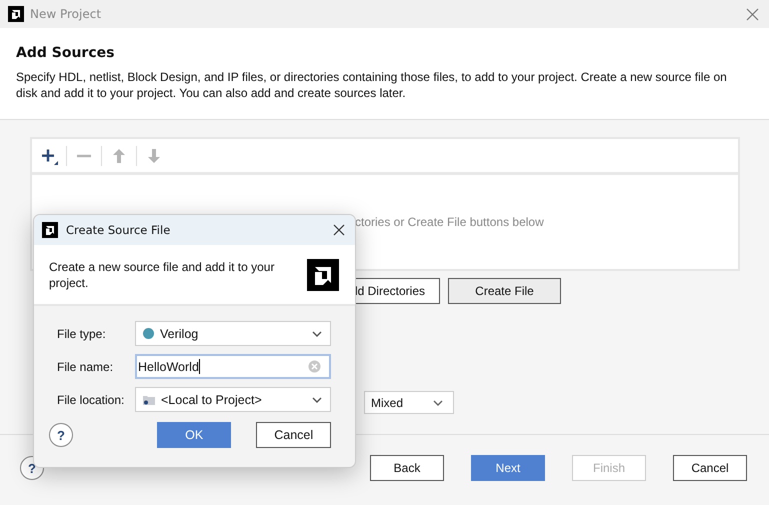 This screenshot has width=769, height=505. I want to click on page-description: Specify HDL, netlist, Block Design, and IP files, or directories containing those files, to add to your project. Create a new source file on disk and add it to your project. You can also add and create sources later., so click(372, 85).